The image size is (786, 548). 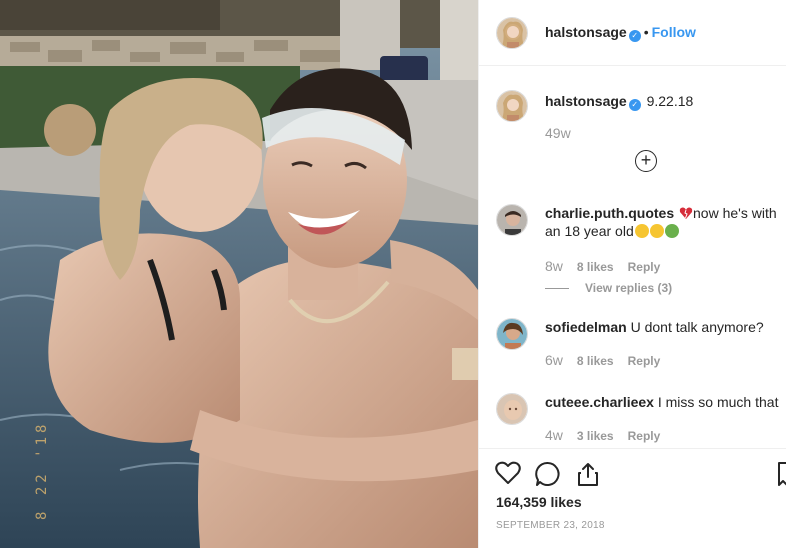 I want to click on comment-time: 8w, so click(x=554, y=266).